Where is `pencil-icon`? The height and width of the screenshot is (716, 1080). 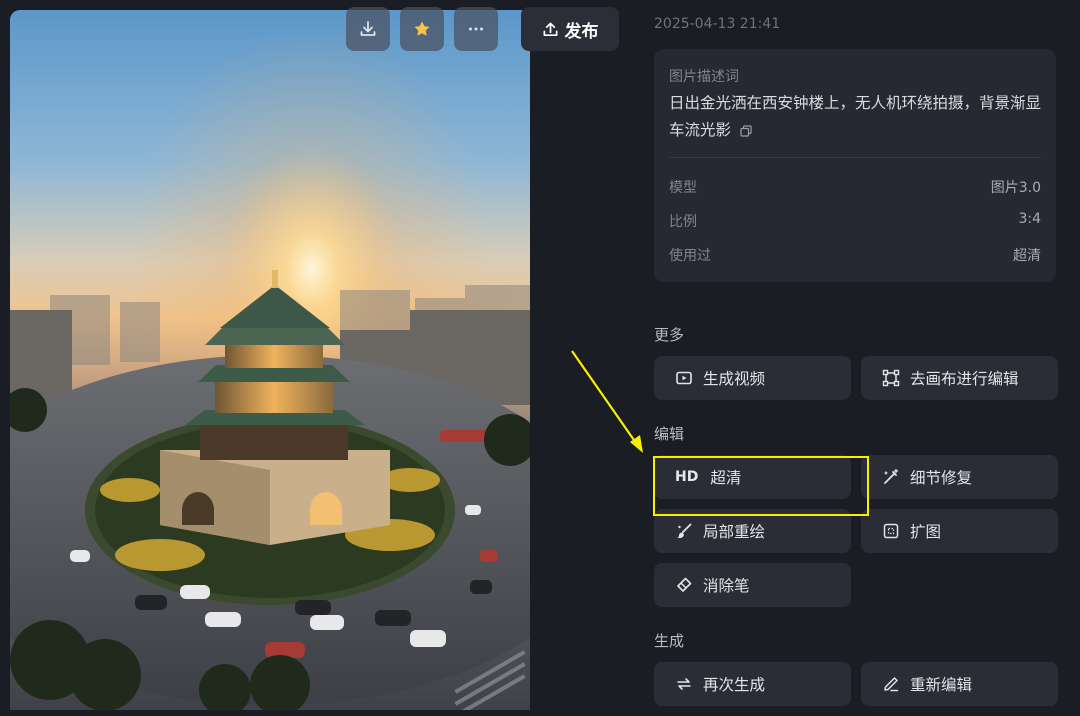 pencil-icon is located at coordinates (891, 684).